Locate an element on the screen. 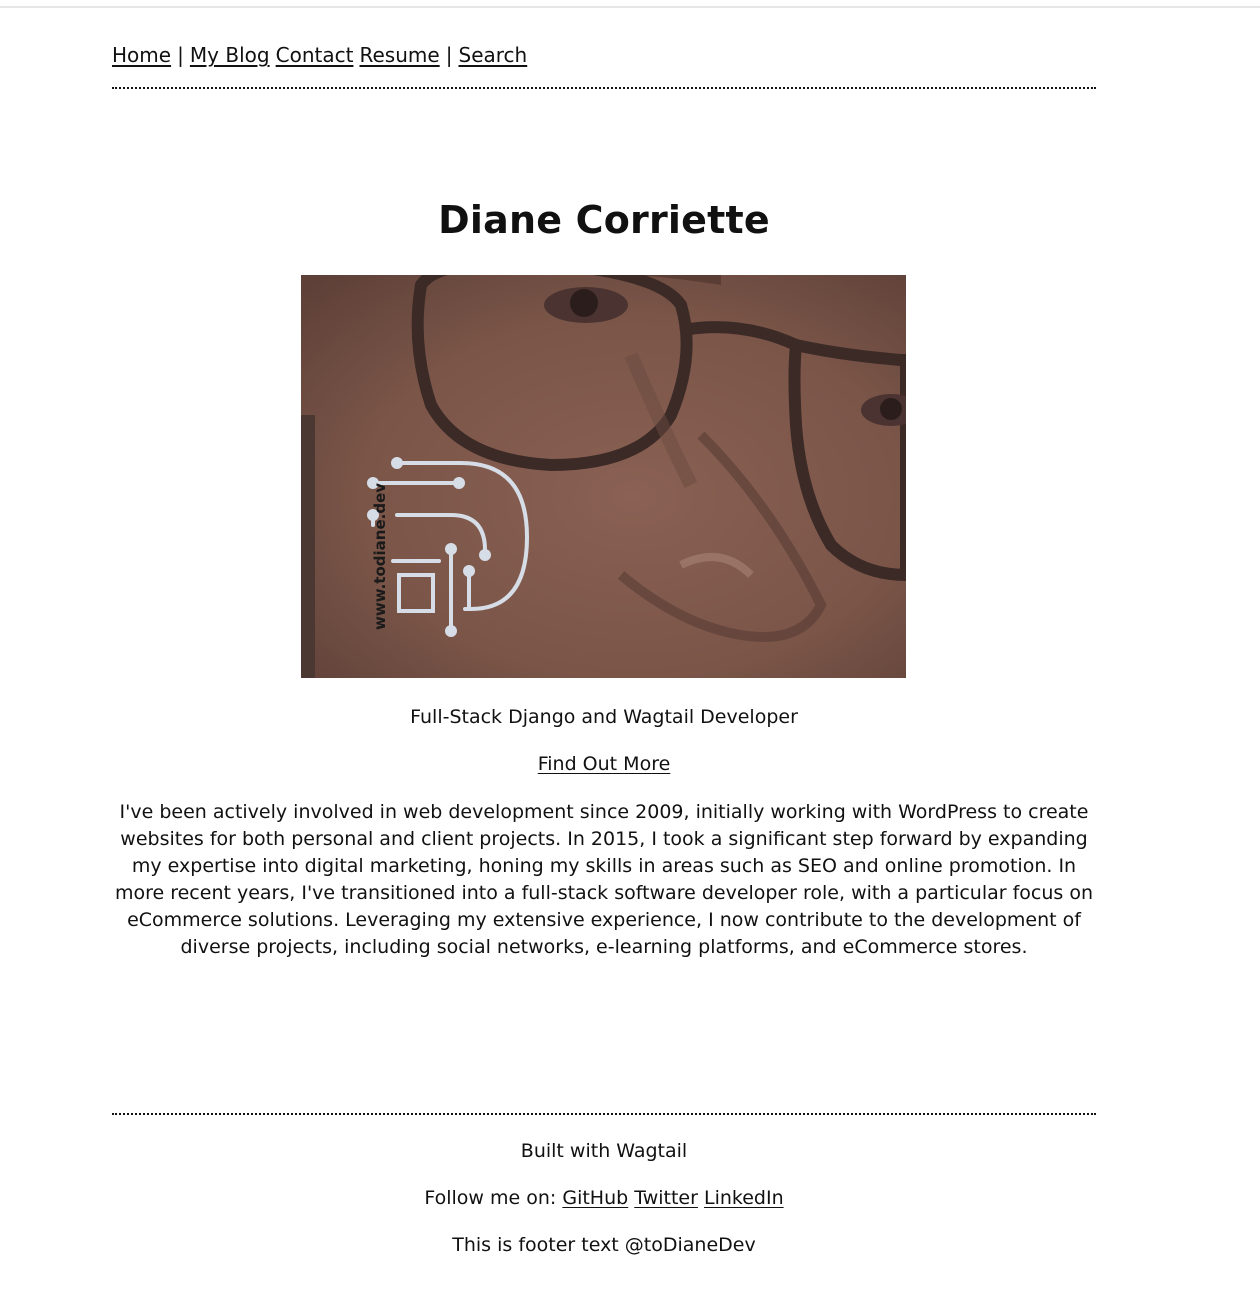 Image resolution: width=1260 pixels, height=1289 pixels. nav-home-link: Home is located at coordinates (141, 55).